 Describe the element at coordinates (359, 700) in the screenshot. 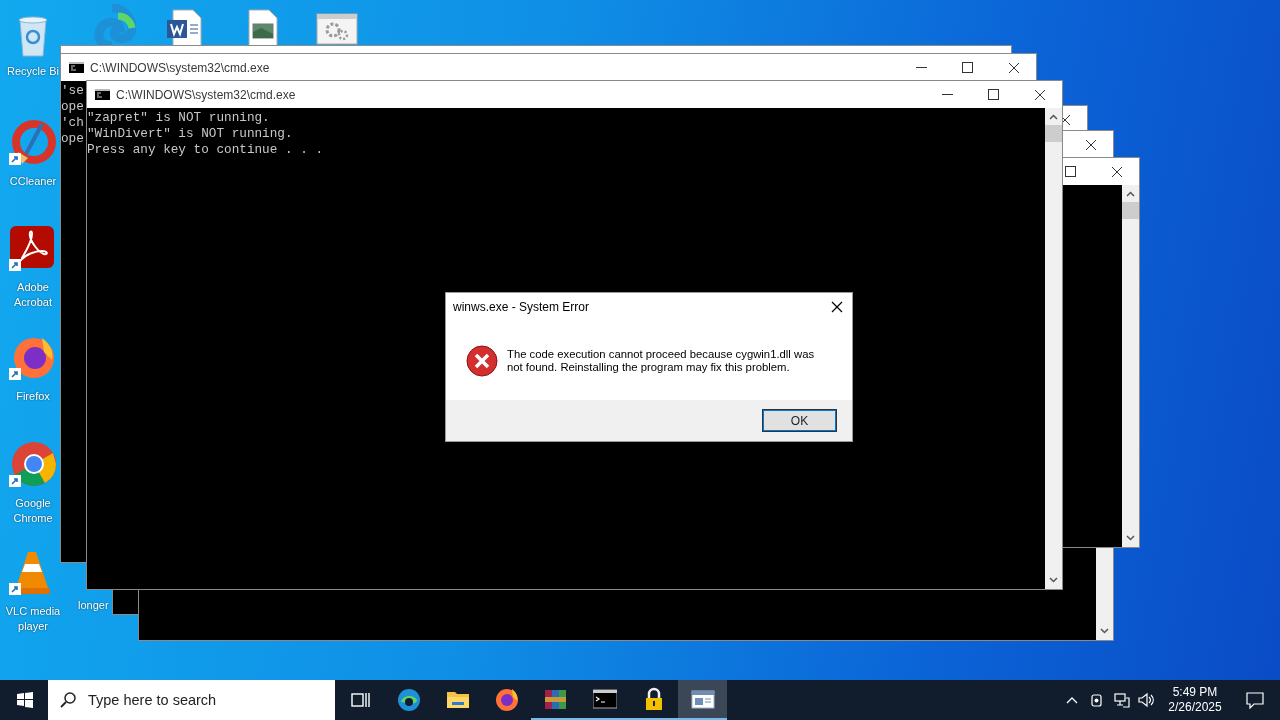

I see `task-view-icon` at that location.